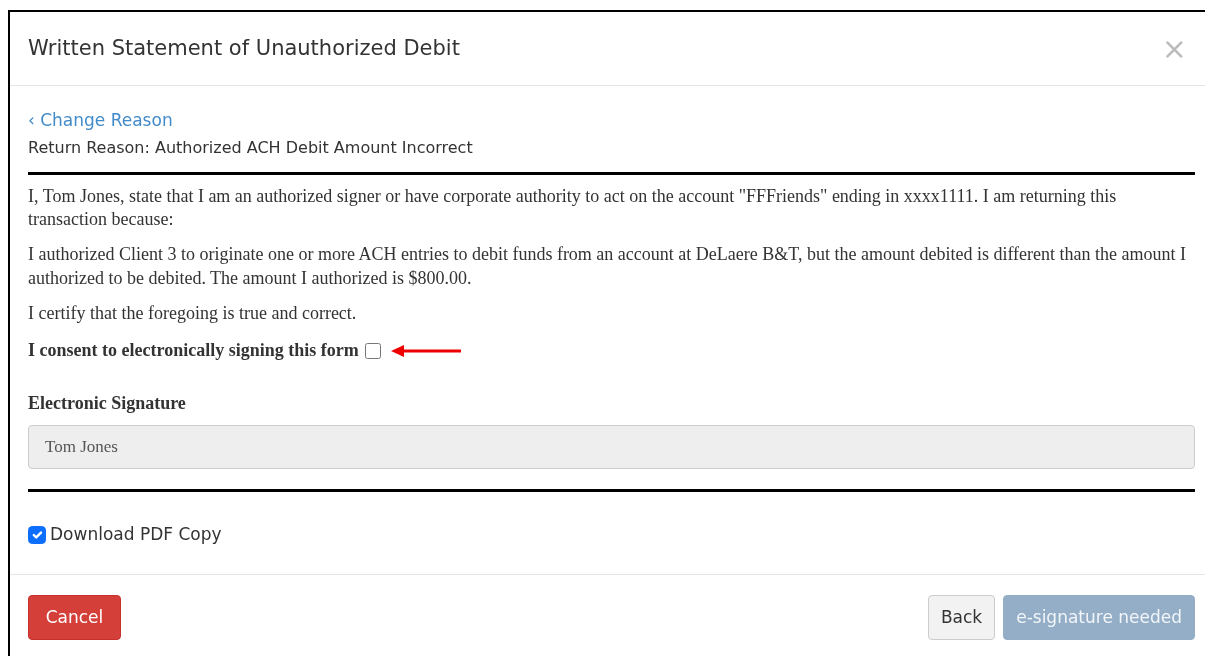  What do you see at coordinates (37, 535) in the screenshot?
I see `download-checkbox` at bounding box center [37, 535].